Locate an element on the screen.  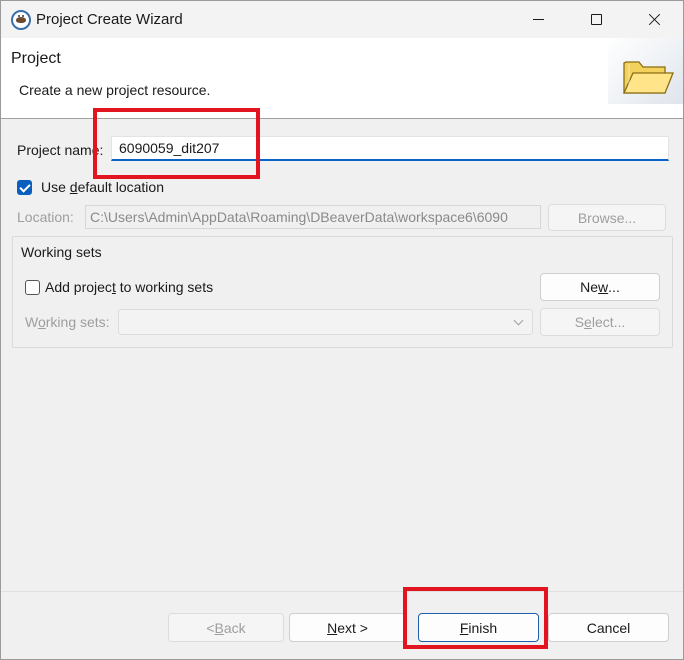
working-sets-combo is located at coordinates (325, 322).